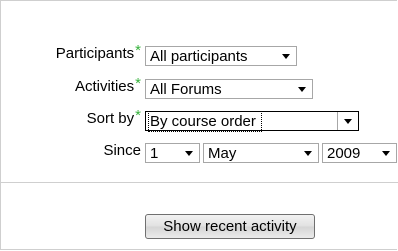 This screenshot has height=251, width=398. I want to click on form-divider, so click(199, 182).